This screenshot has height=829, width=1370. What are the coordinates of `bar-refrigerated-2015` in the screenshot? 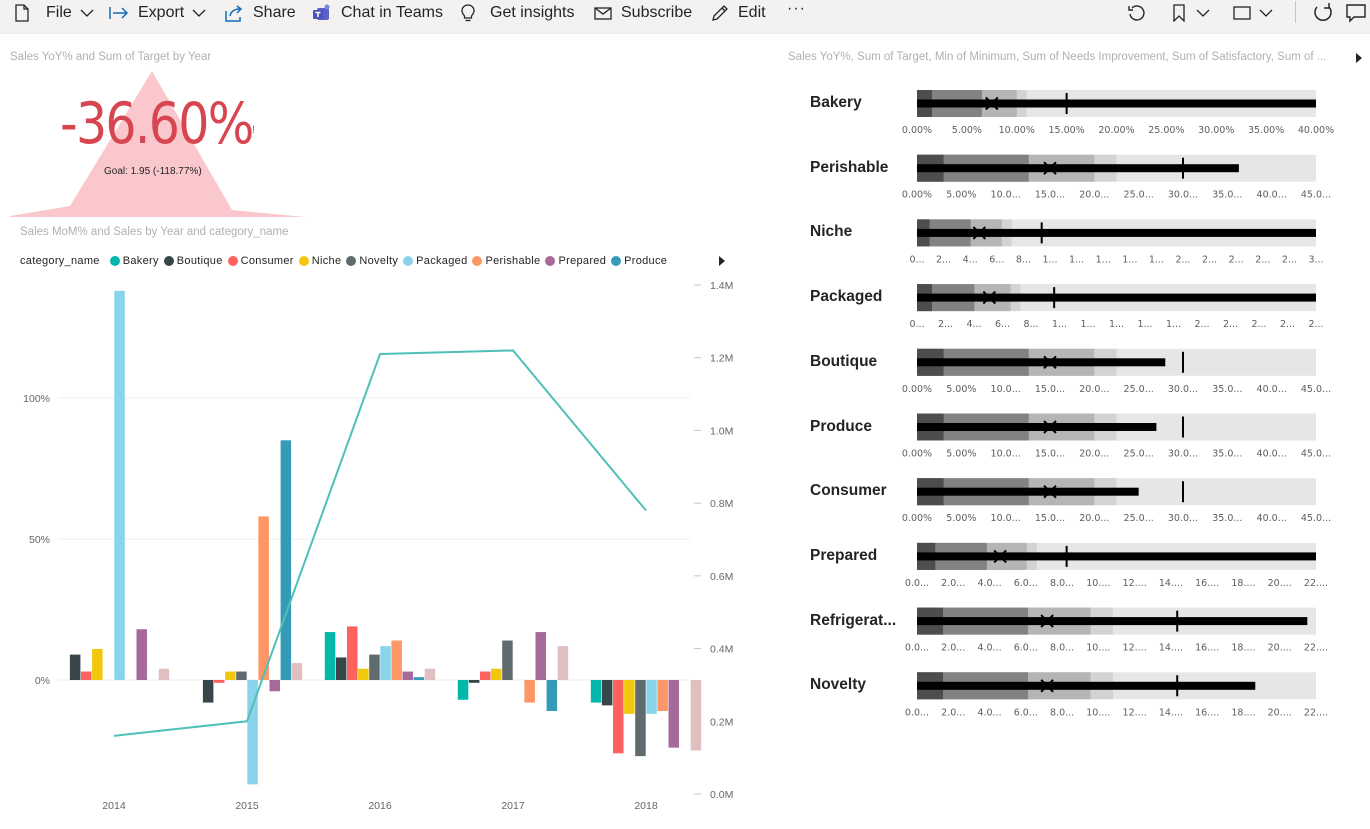 It's located at (297, 671).